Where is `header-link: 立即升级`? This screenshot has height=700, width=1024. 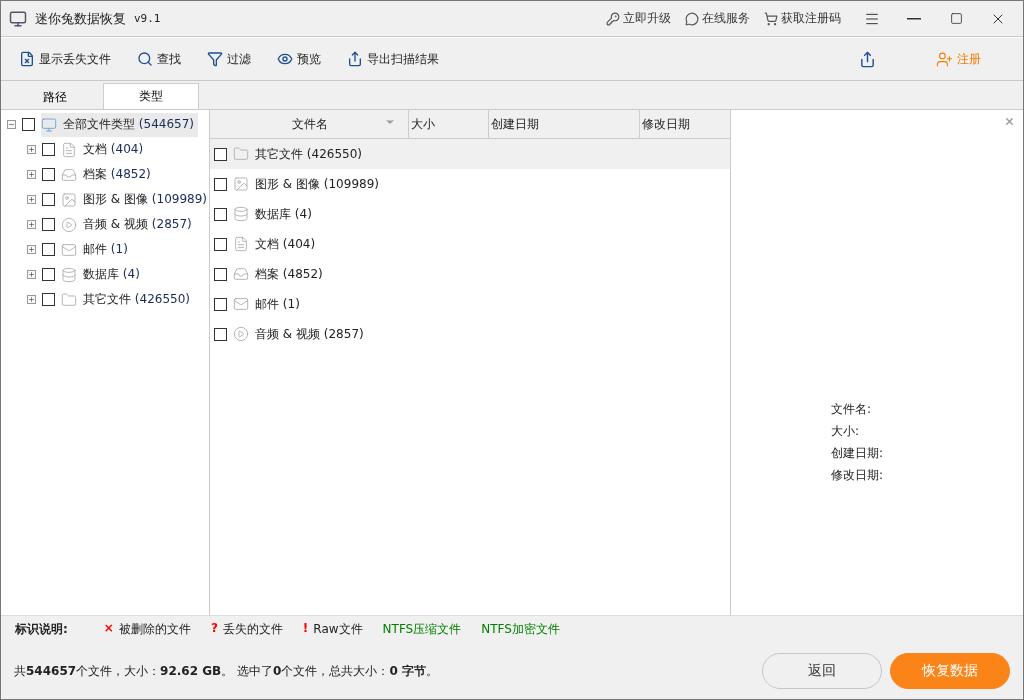 header-link: 立即升级 is located at coordinates (638, 18).